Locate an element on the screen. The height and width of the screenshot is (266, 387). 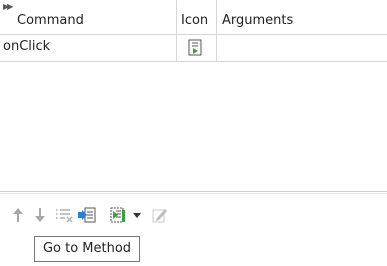
edit-button is located at coordinates (160, 215).